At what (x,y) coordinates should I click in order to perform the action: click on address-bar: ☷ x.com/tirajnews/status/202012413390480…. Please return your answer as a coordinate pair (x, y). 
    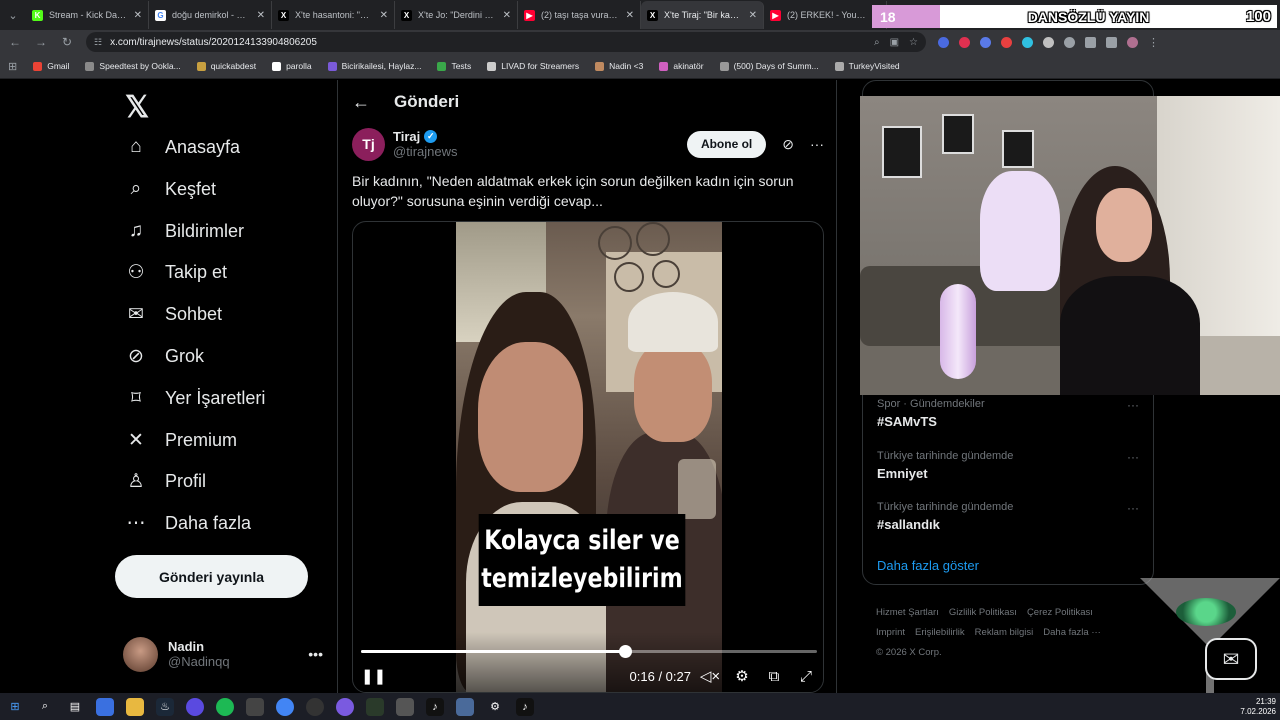
    Looking at the image, I should click on (506, 42).